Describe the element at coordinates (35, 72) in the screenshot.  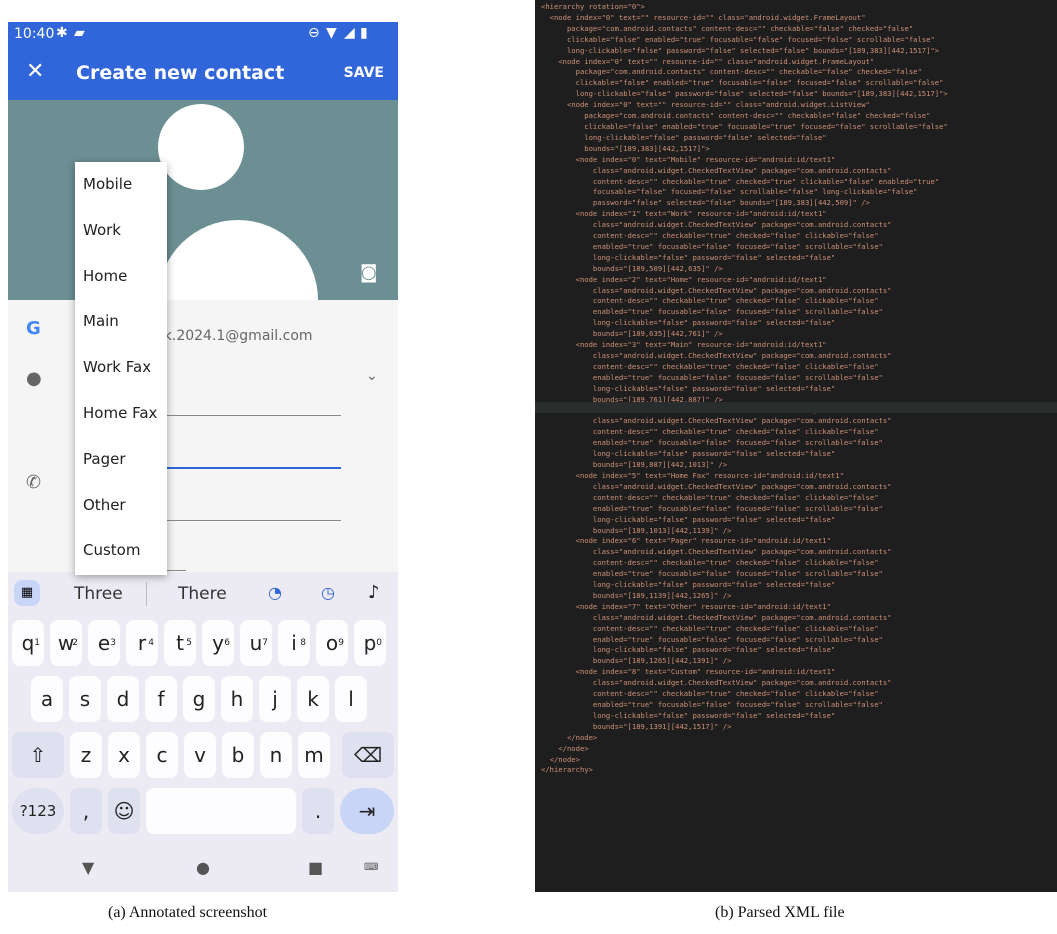
I see `close-icon: ✕` at that location.